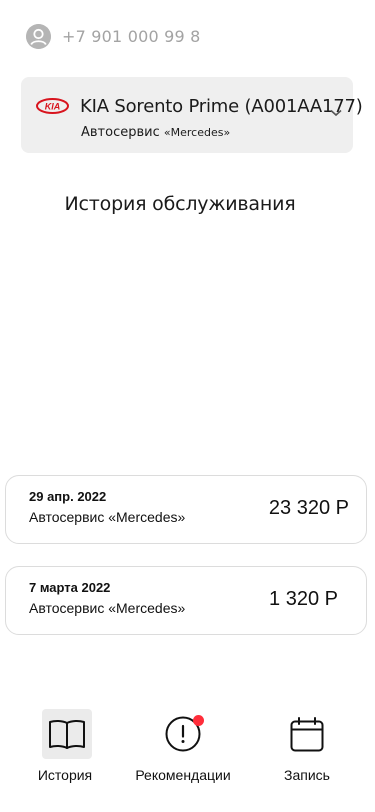 The height and width of the screenshot is (812, 375). What do you see at coordinates (303, 599) in the screenshot?
I see `history-amount: 1 320 Р` at bounding box center [303, 599].